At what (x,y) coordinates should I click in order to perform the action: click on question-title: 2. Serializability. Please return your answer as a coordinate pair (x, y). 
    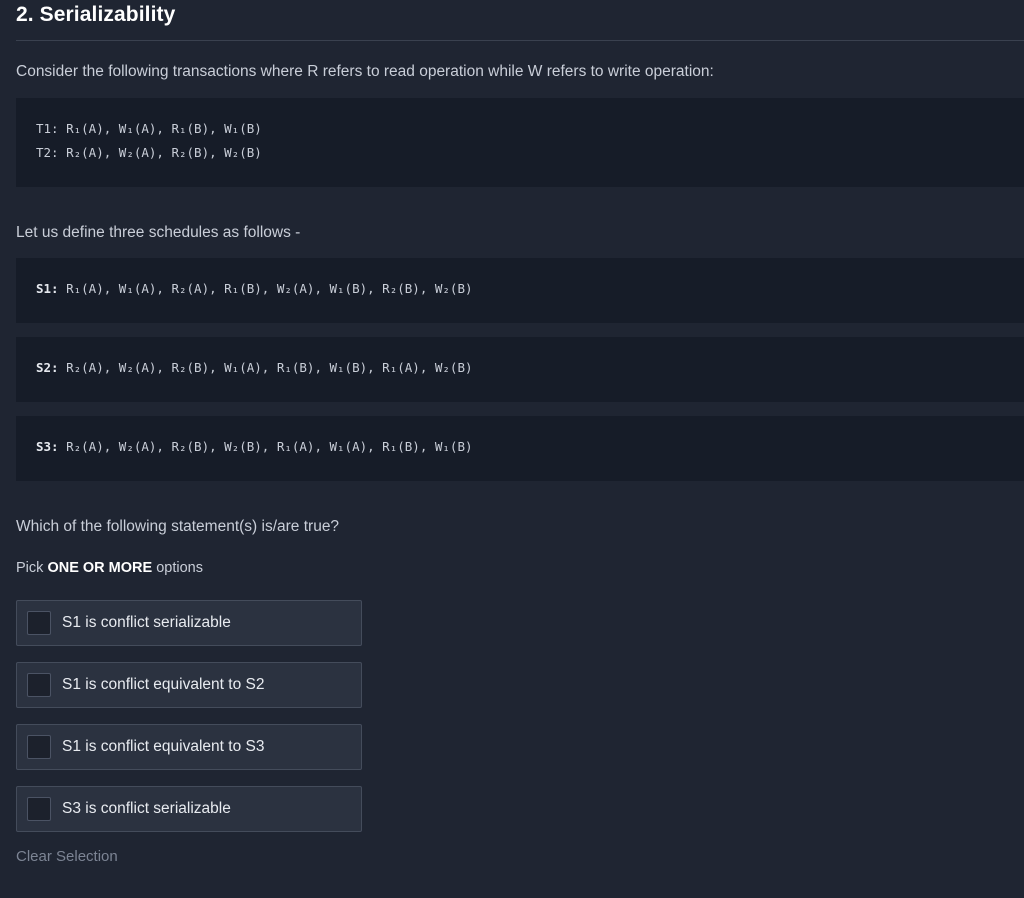
    Looking at the image, I should click on (96, 14).